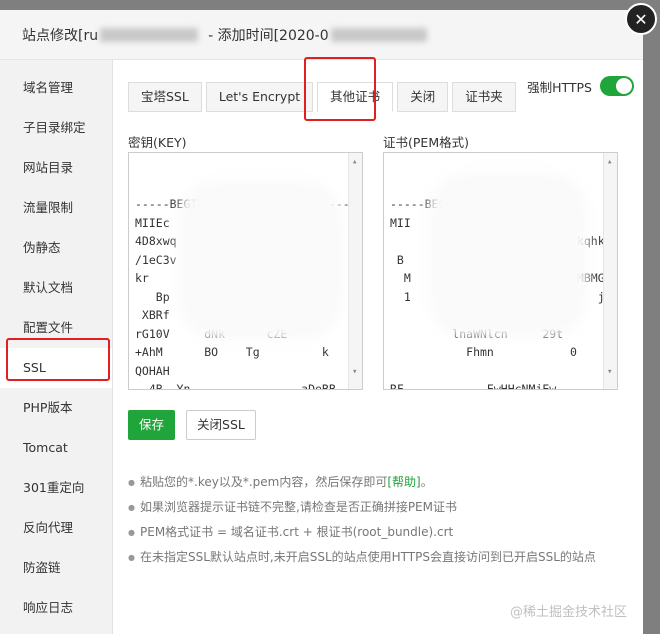 The image size is (660, 634). Describe the element at coordinates (484, 97) in the screenshot. I see `tab-cert-folder: 证书夹` at that location.